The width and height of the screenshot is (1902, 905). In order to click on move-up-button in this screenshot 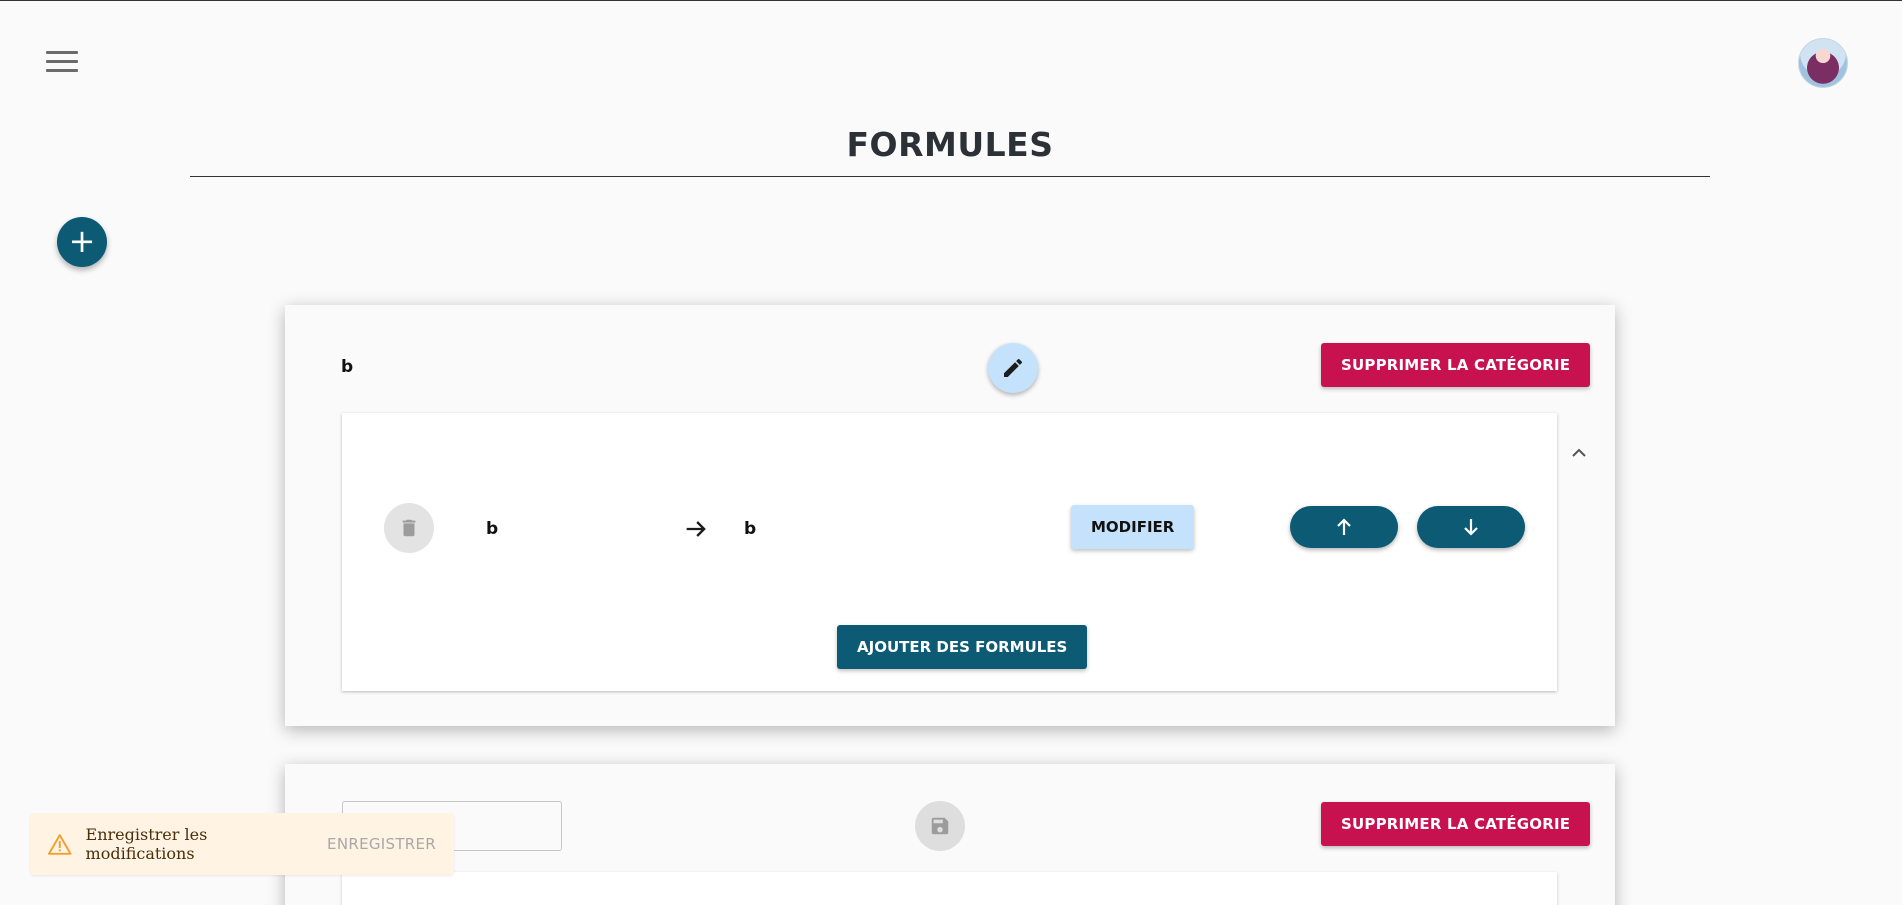, I will do `click(1344, 527)`.